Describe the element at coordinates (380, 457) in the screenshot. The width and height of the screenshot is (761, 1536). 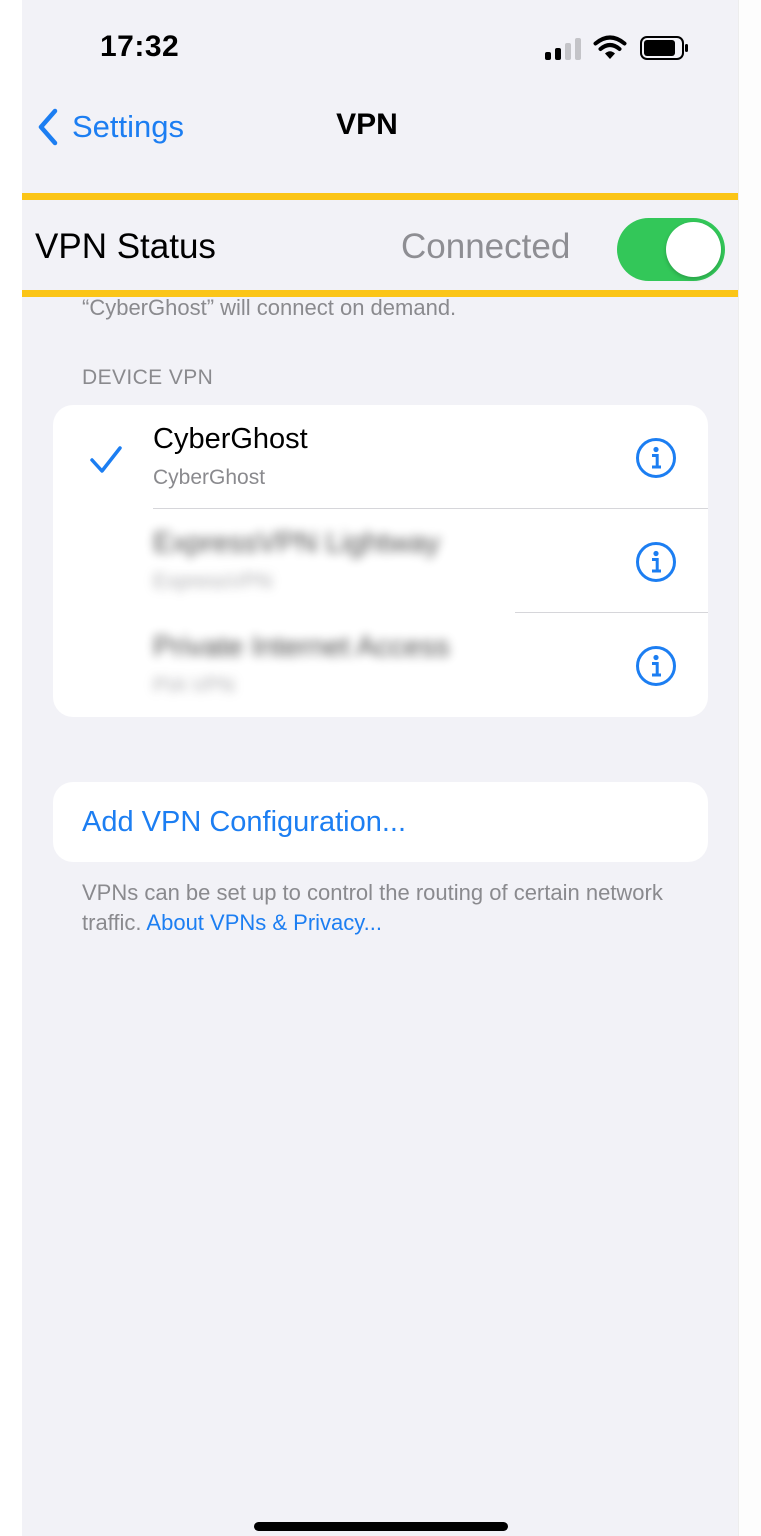
I see `vpn-item-cyberghost: CyberGhost CyberGhost` at that location.